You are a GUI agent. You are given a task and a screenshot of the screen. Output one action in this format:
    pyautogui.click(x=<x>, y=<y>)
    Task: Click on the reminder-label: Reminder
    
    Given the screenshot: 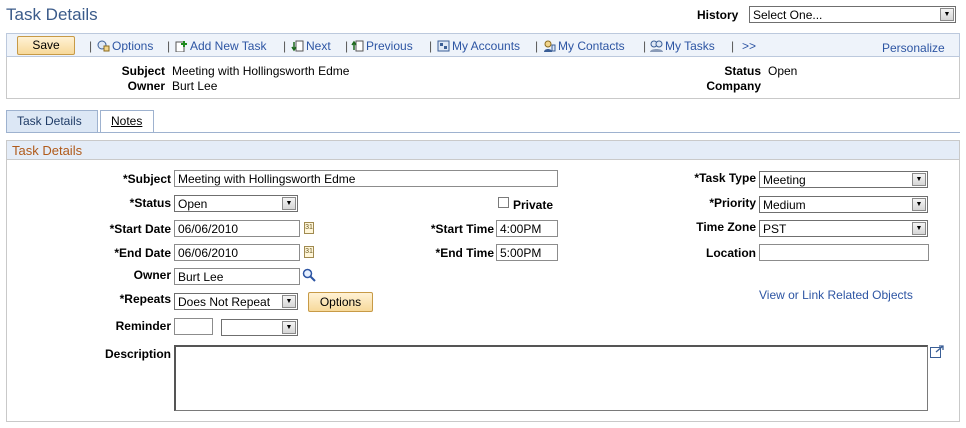 What is the action you would take?
    pyautogui.click(x=143, y=326)
    